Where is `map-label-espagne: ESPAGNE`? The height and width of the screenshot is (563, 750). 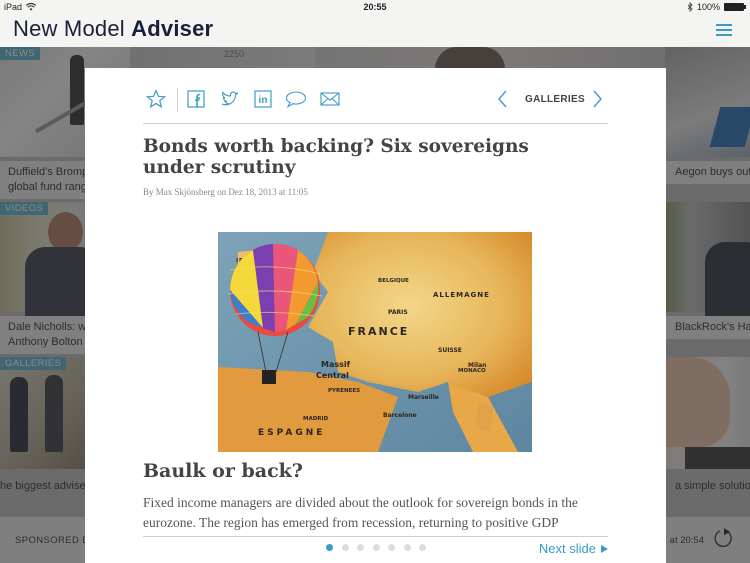 map-label-espagne: ESPAGNE is located at coordinates (291, 433).